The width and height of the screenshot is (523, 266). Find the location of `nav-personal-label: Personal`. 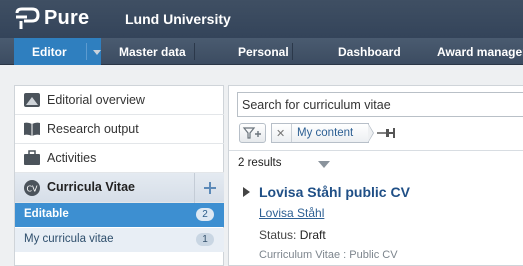

nav-personal-label: Personal is located at coordinates (263, 51).